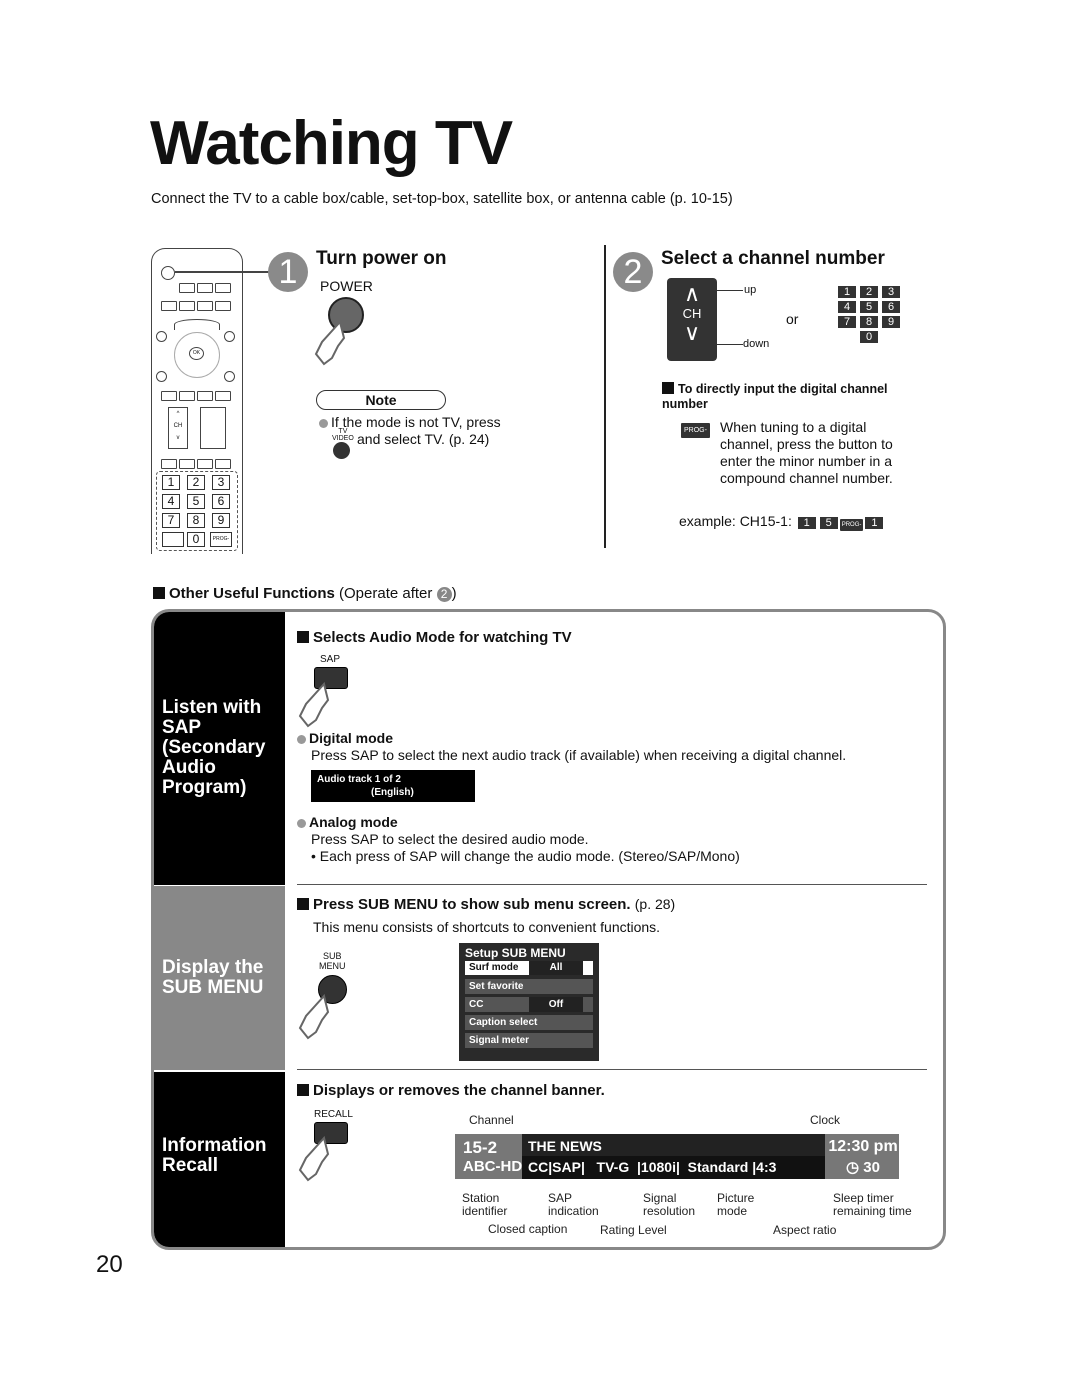 The height and width of the screenshot is (1382, 1080). What do you see at coordinates (168, 273) in the screenshot?
I see `power-button-outline` at bounding box center [168, 273].